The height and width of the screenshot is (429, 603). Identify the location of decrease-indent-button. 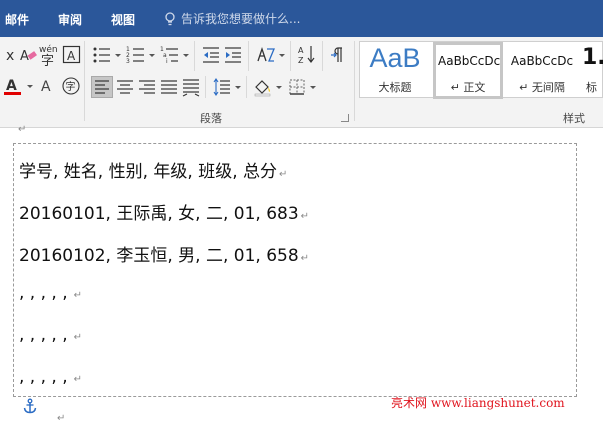
(211, 55).